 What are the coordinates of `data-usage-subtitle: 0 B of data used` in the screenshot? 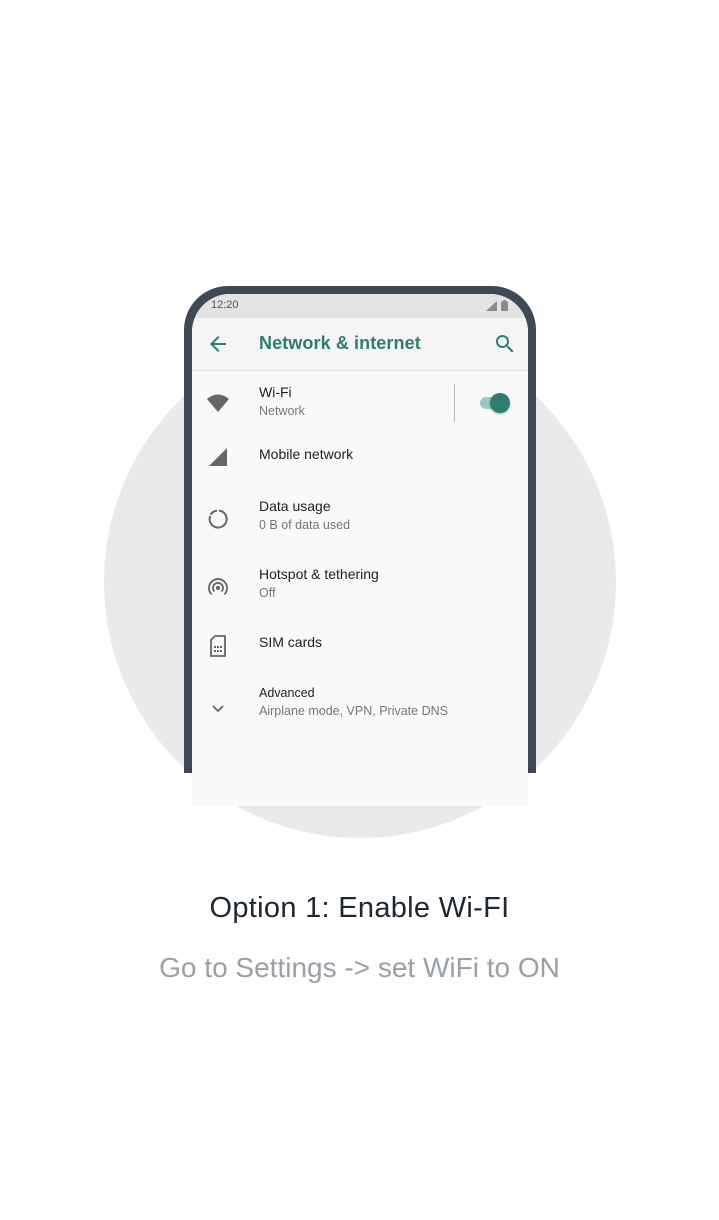 It's located at (305, 525).